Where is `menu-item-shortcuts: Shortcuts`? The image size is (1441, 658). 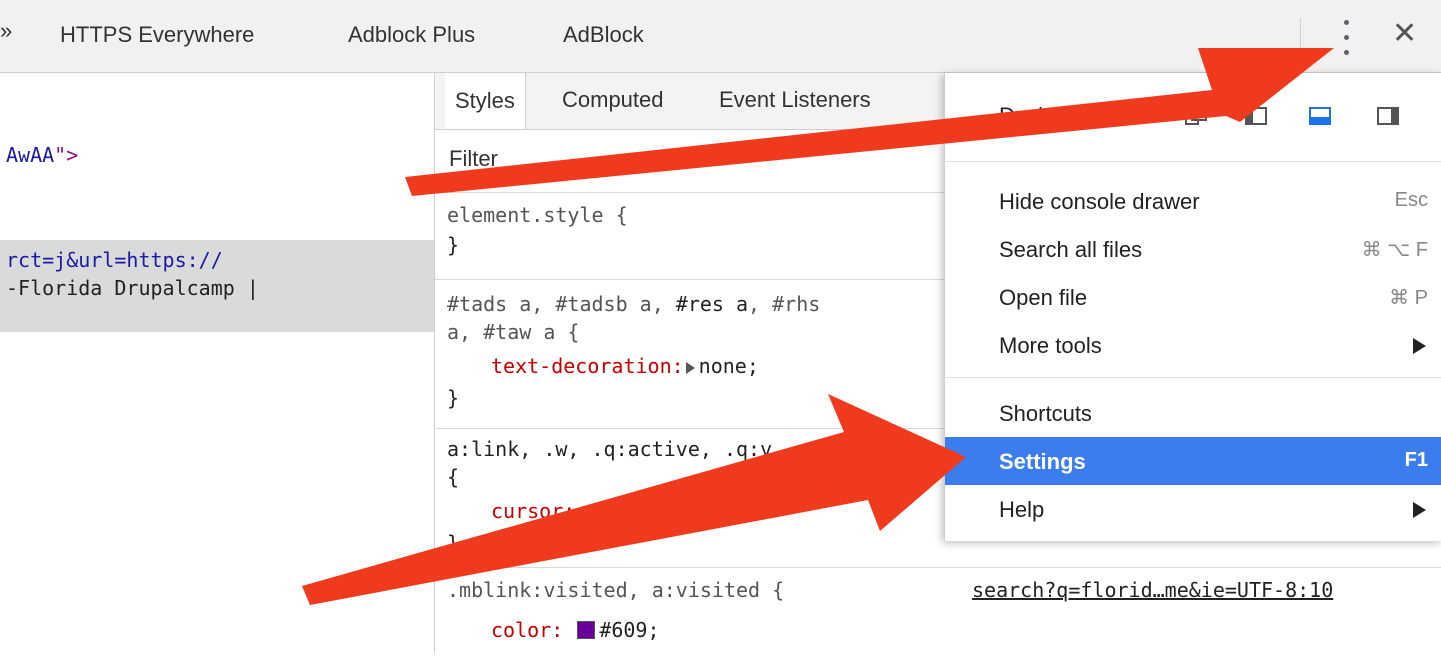 menu-item-shortcuts: Shortcuts is located at coordinates (1193, 413).